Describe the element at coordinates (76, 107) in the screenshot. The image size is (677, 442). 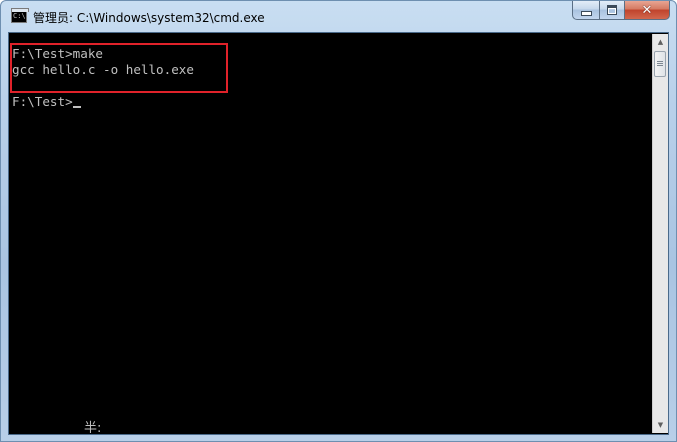
I see `text-cursor` at that location.